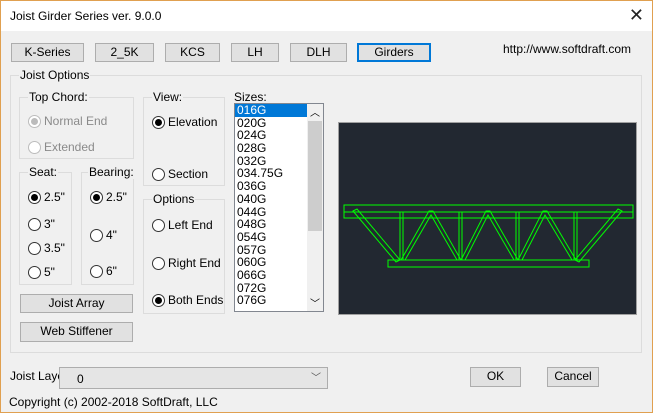  What do you see at coordinates (58, 97) in the screenshot?
I see `top-chord-label: Top Chord:` at bounding box center [58, 97].